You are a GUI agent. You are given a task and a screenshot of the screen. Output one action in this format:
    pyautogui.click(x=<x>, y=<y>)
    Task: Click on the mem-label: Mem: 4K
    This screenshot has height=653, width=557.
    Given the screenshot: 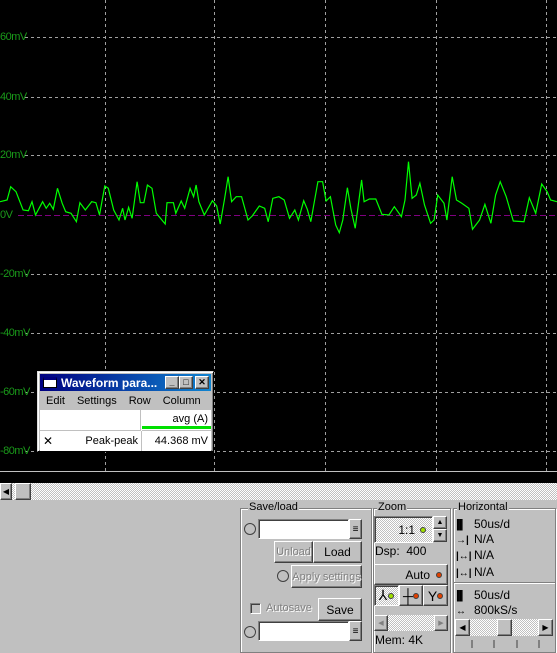 What is the action you would take?
    pyautogui.click(x=399, y=640)
    